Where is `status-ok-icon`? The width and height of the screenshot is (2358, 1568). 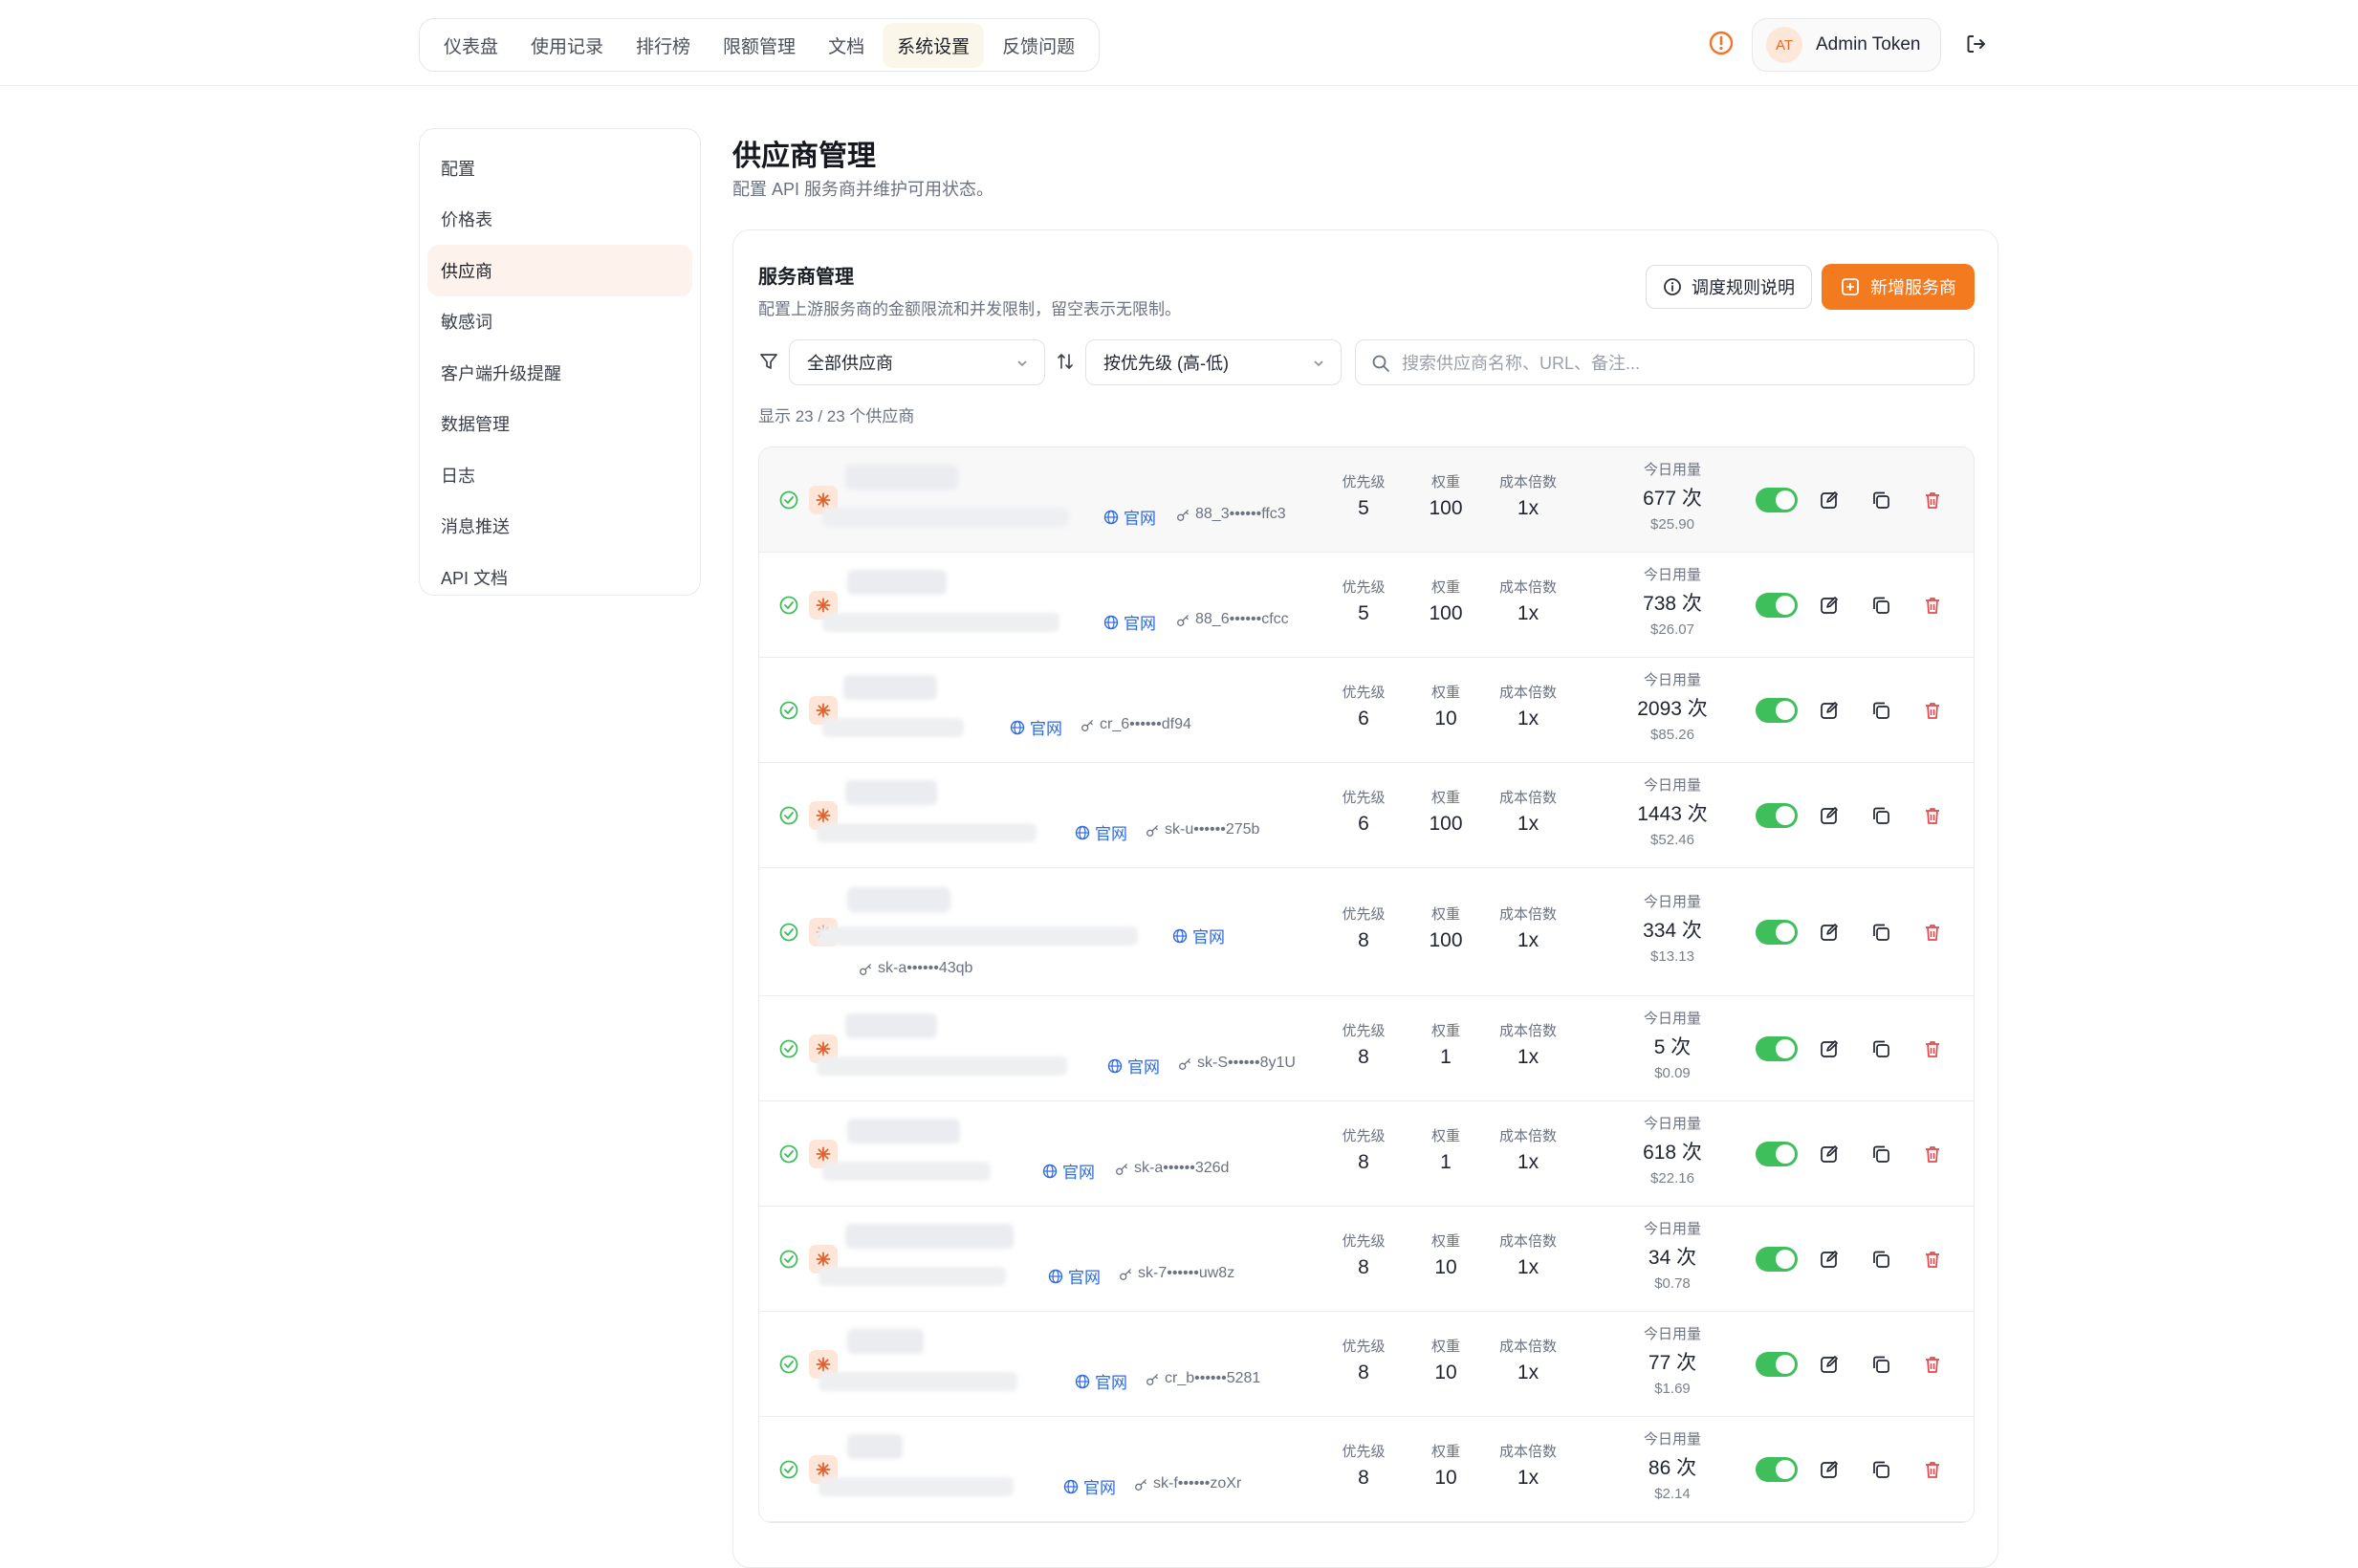
status-ok-icon is located at coordinates (788, 815).